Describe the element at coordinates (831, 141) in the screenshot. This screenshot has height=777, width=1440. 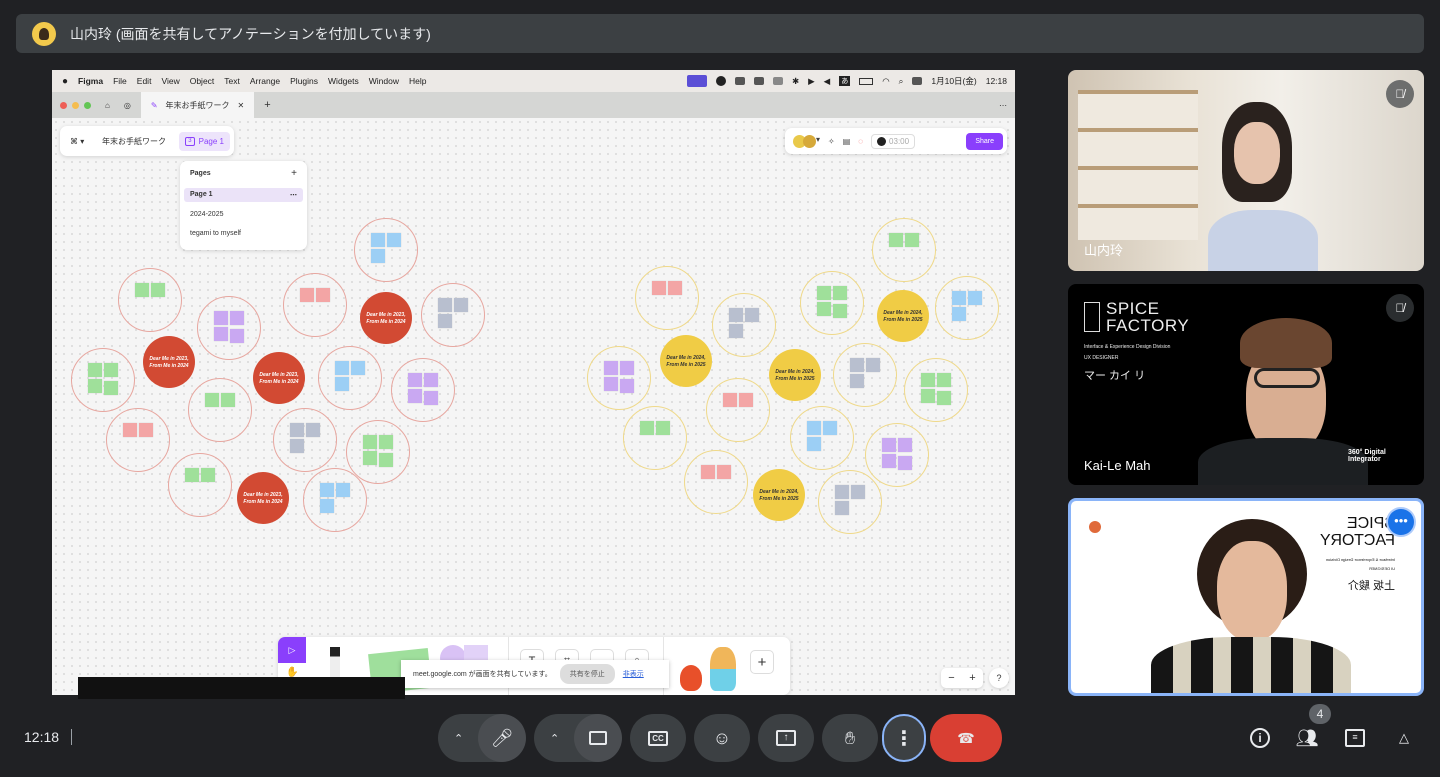
I see `ai-sparkle-icon: ✧` at that location.